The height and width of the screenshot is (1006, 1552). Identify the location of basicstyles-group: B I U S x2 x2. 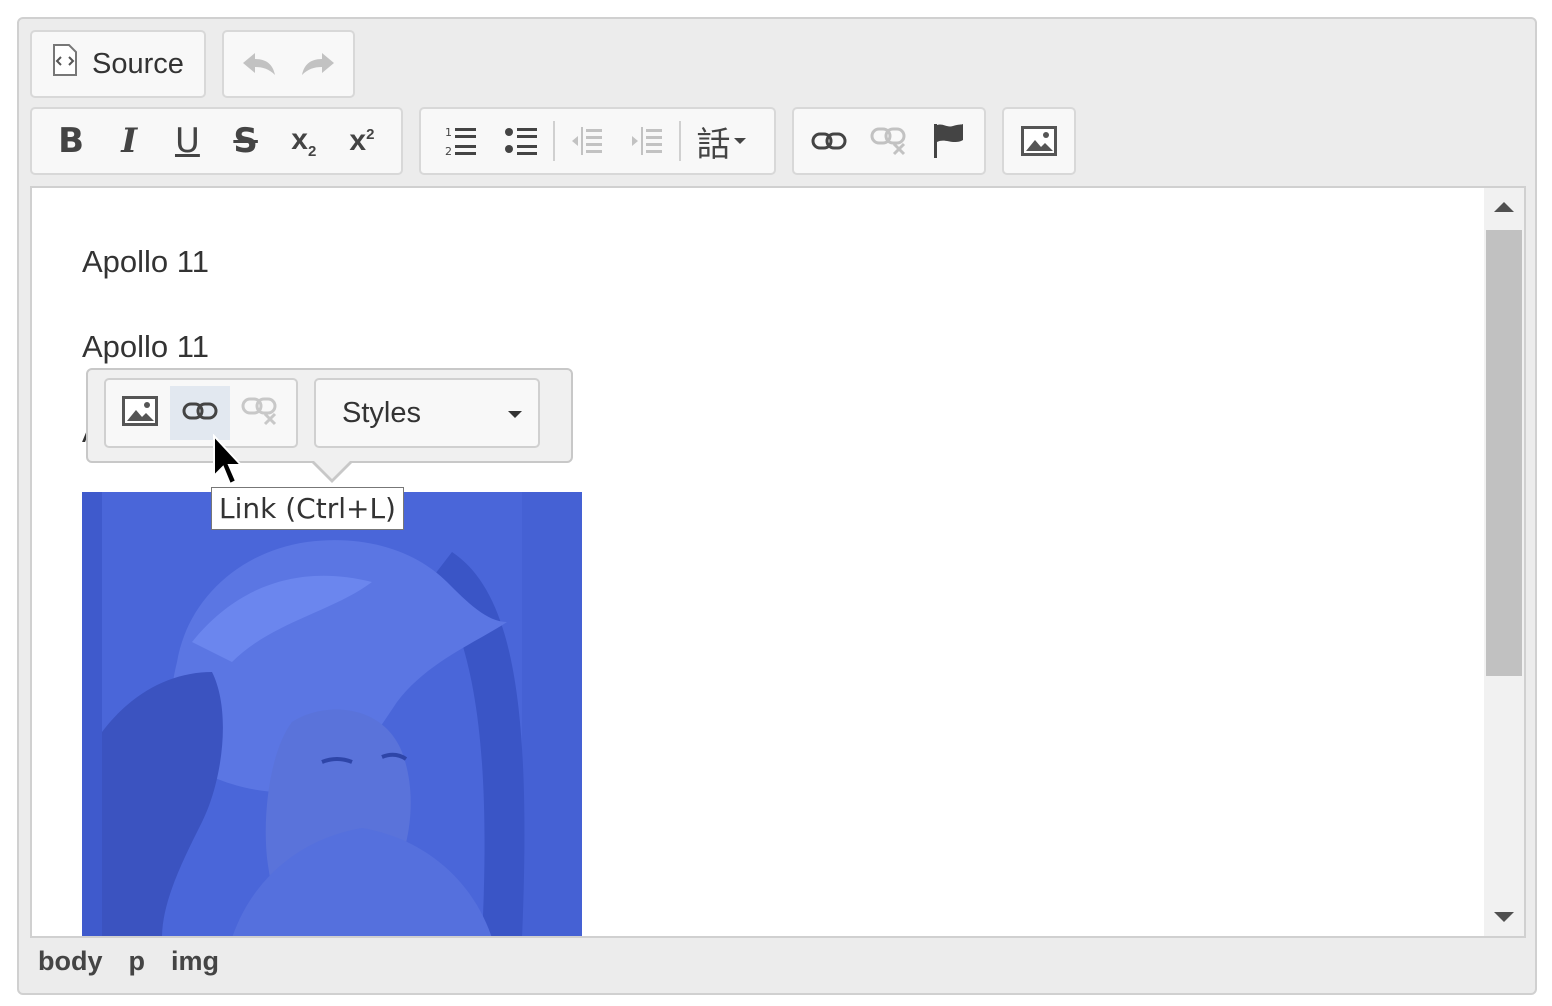
(216, 141).